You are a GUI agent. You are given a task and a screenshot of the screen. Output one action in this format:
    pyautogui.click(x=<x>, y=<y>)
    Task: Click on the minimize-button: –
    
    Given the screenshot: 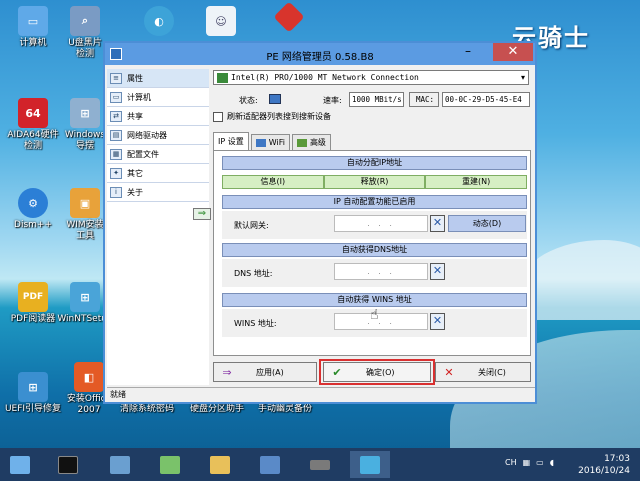 What is the action you would take?
    pyautogui.click(x=468, y=52)
    